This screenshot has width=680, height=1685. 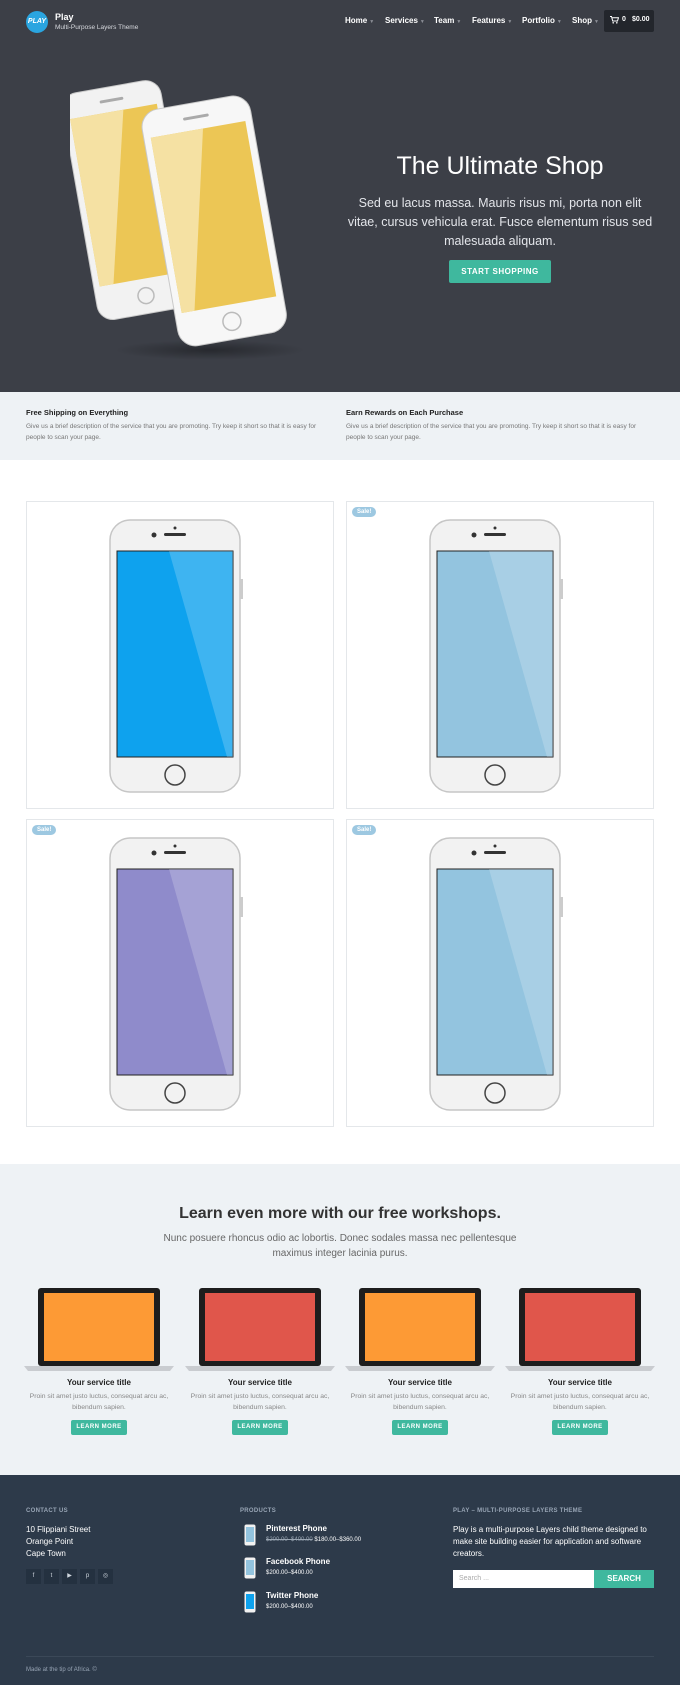 What do you see at coordinates (105, 1576) in the screenshot?
I see `dribbble-icon: ◎` at bounding box center [105, 1576].